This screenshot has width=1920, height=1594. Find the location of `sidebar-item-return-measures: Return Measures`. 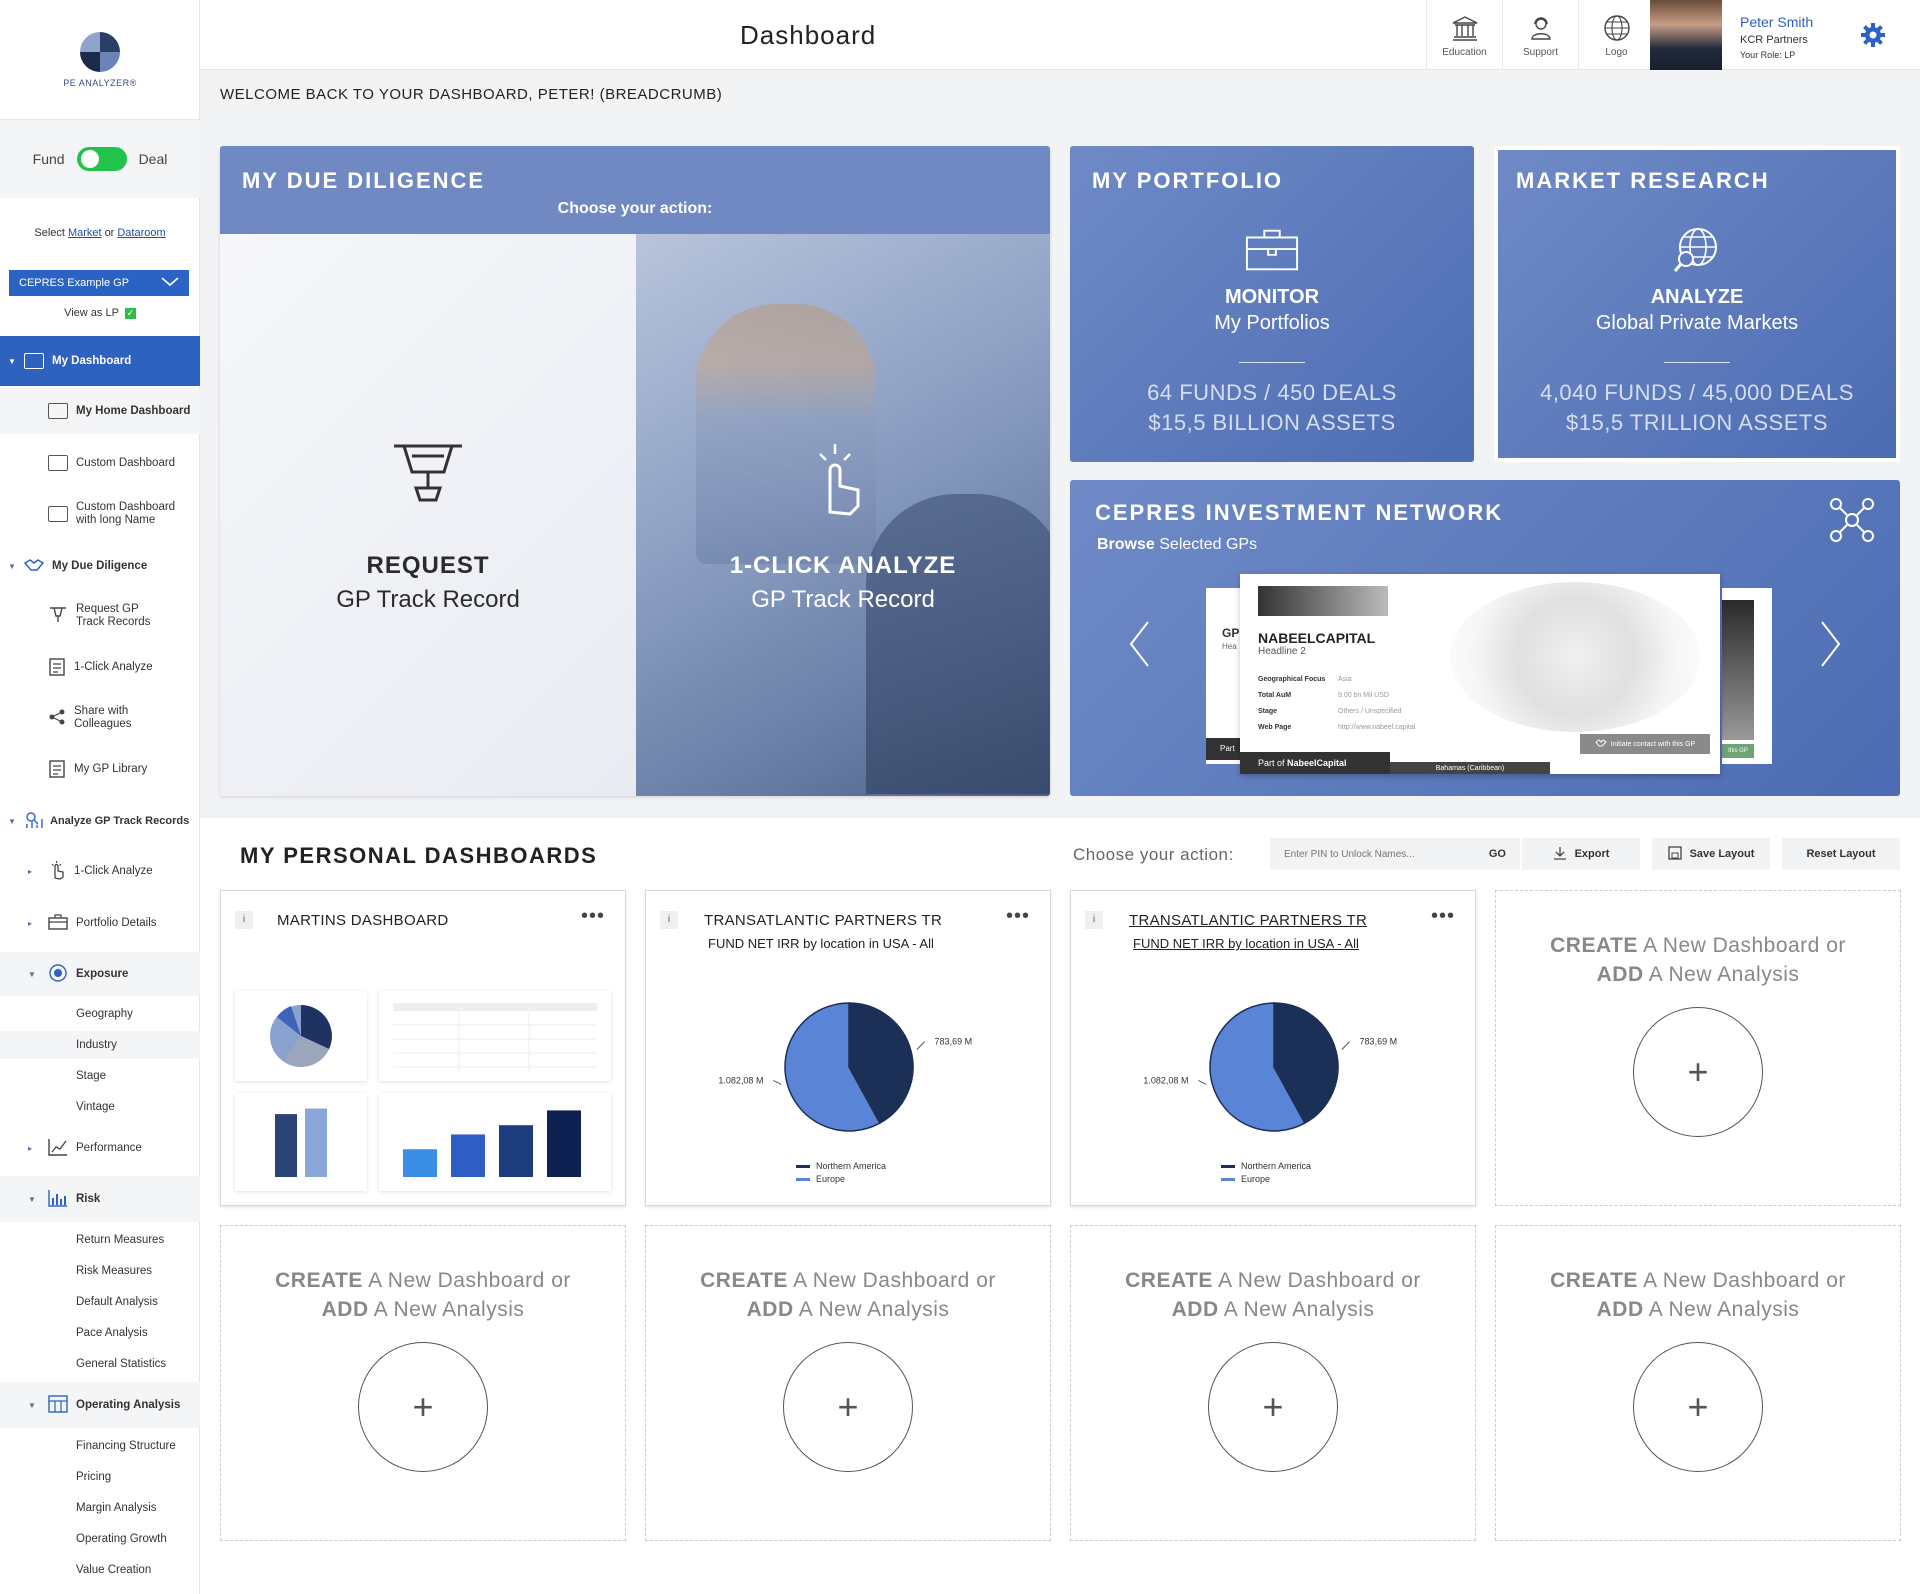

sidebar-item-return-measures: Return Measures is located at coordinates (100, 1240).